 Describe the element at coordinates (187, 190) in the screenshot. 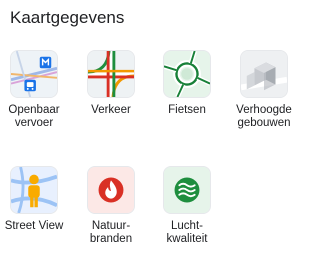

I see `air-quality-icon` at that location.